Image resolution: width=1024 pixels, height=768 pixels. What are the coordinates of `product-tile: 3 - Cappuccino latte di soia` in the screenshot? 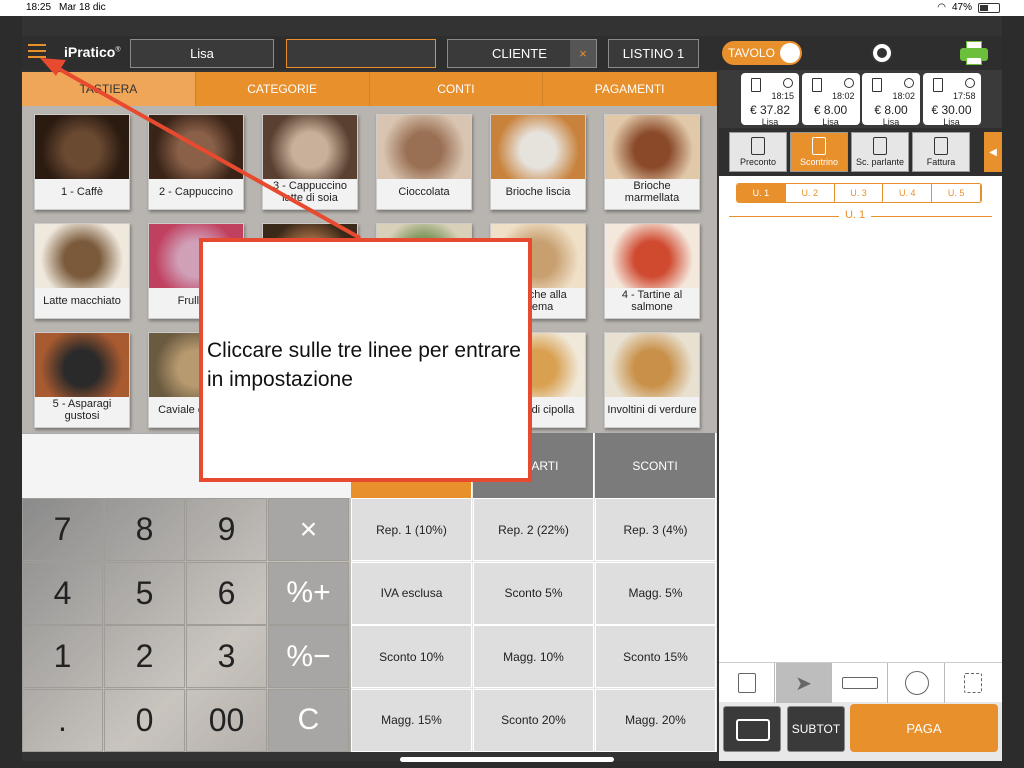 It's located at (310, 162).